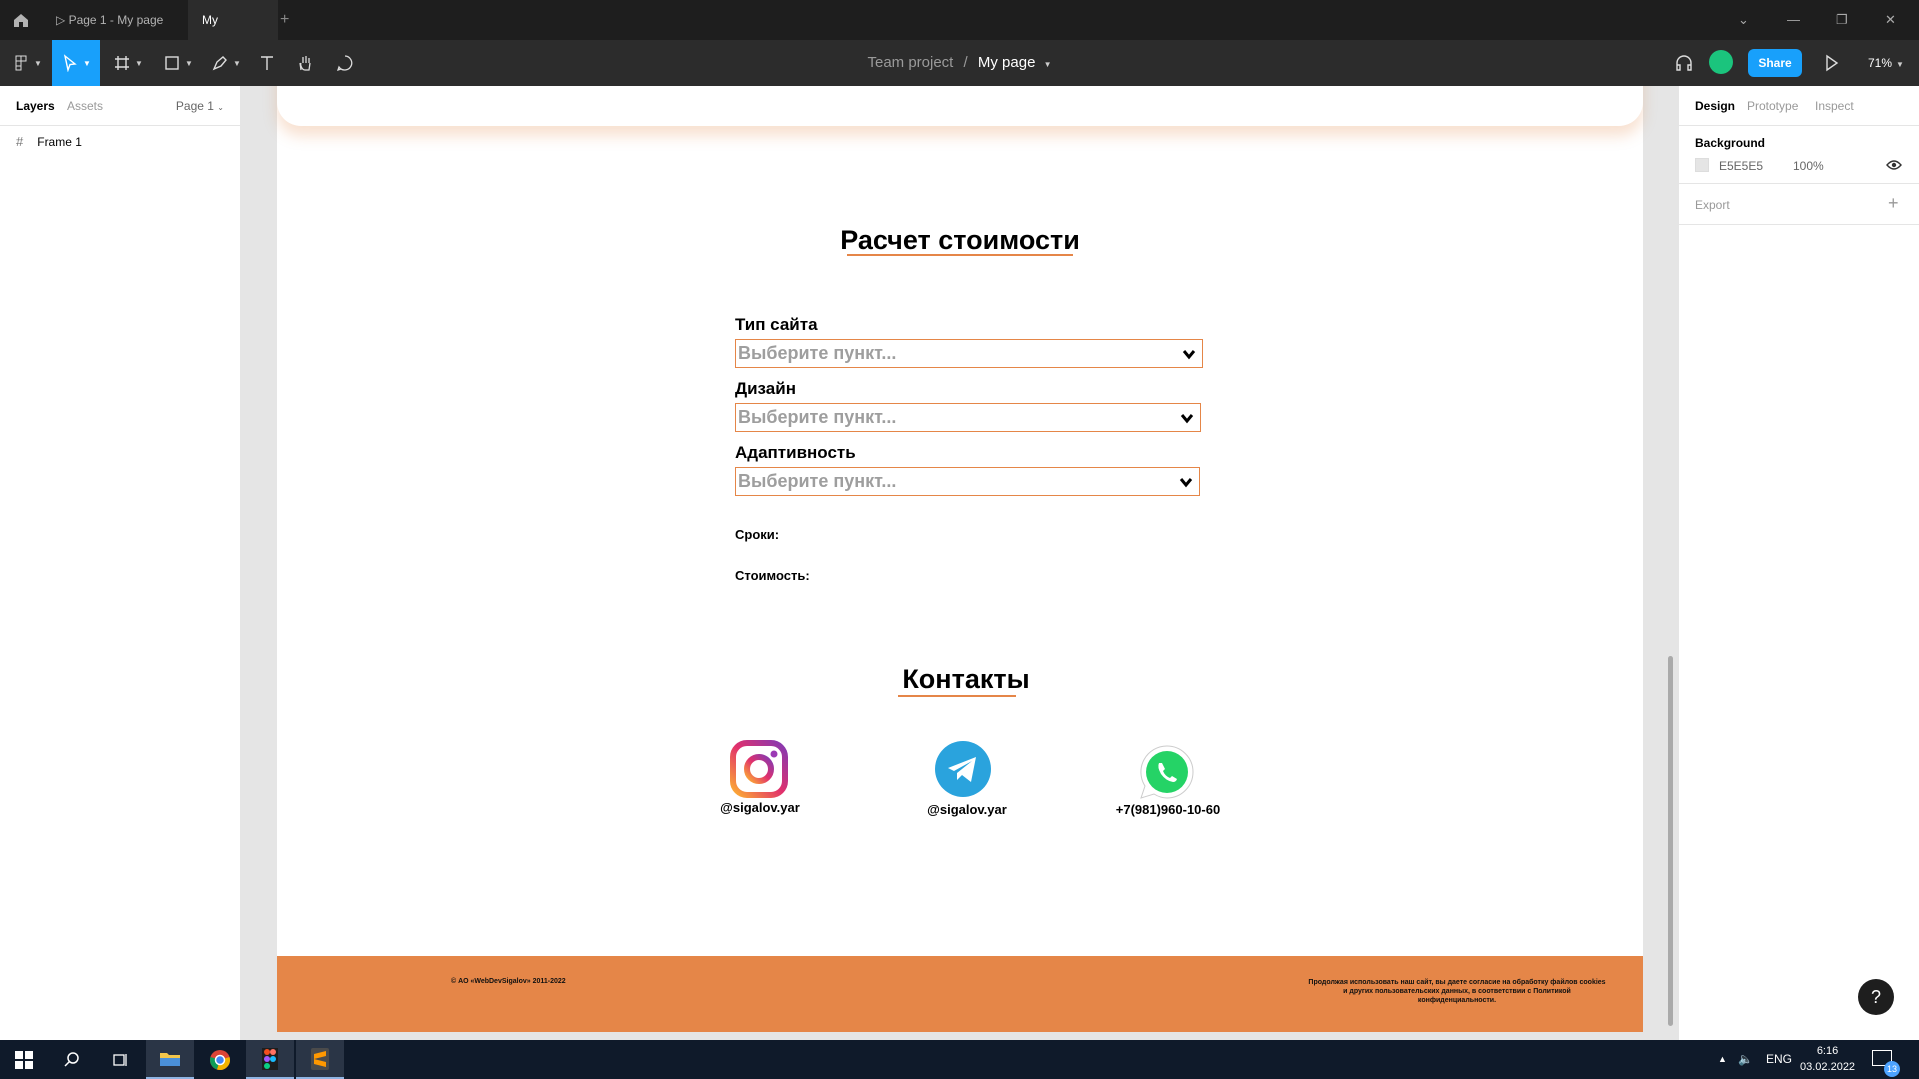 Image resolution: width=1919 pixels, height=1079 pixels. I want to click on share-button: Share, so click(1775, 63).